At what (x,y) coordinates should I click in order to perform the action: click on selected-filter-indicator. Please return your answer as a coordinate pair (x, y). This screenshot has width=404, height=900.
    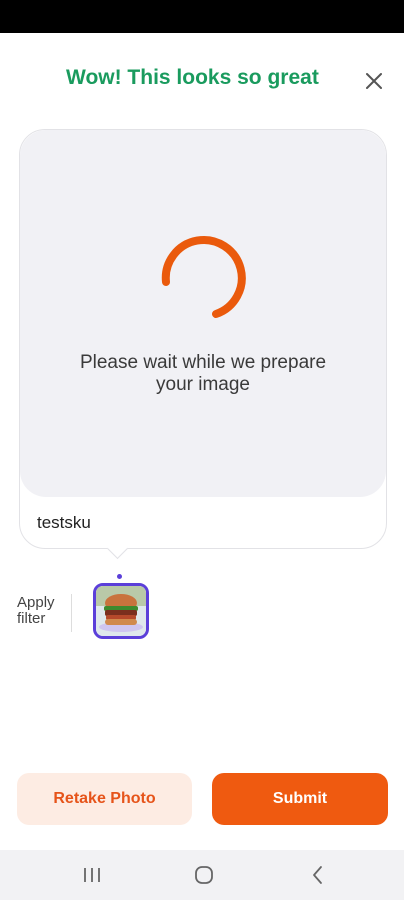
    Looking at the image, I should click on (119, 576).